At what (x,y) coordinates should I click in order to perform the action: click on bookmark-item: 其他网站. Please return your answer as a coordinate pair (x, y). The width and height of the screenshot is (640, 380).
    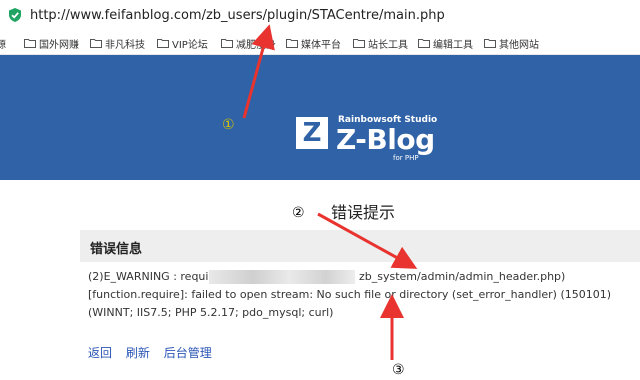
    Looking at the image, I should click on (511, 43).